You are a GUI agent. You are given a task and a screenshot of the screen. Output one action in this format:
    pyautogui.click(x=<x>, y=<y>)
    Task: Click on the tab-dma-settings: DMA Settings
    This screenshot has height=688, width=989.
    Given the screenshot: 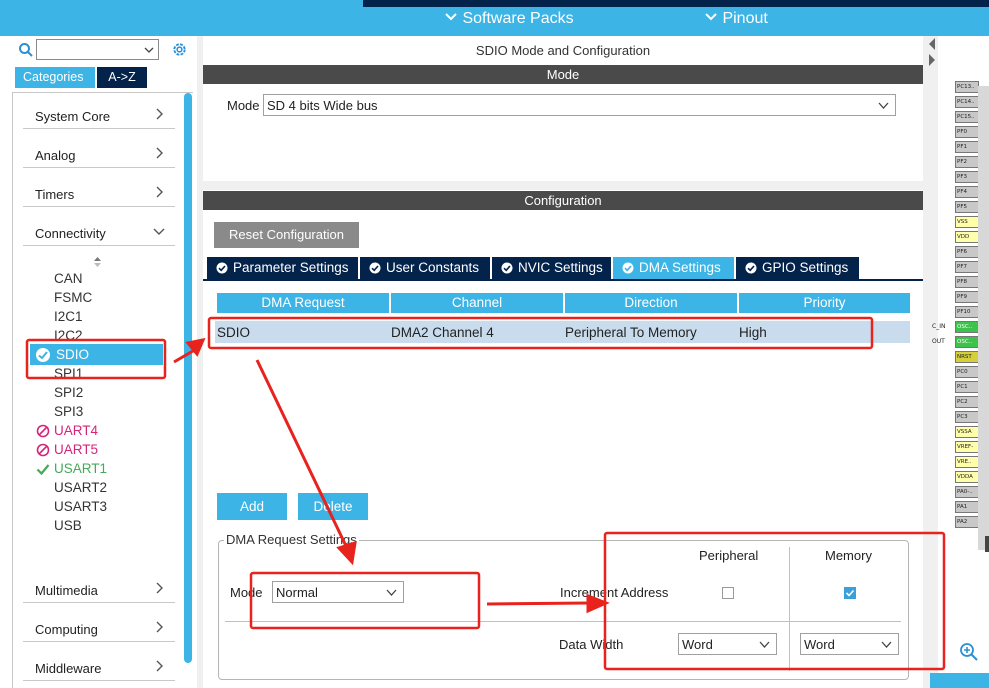 What is the action you would take?
    pyautogui.click(x=673, y=268)
    